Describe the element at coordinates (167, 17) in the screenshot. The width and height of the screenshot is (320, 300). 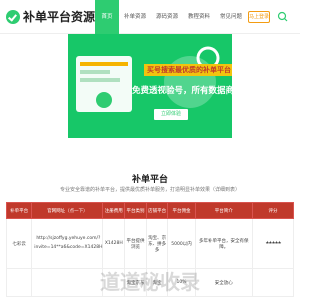
I see `nav-item-source-code: 源码资源` at that location.